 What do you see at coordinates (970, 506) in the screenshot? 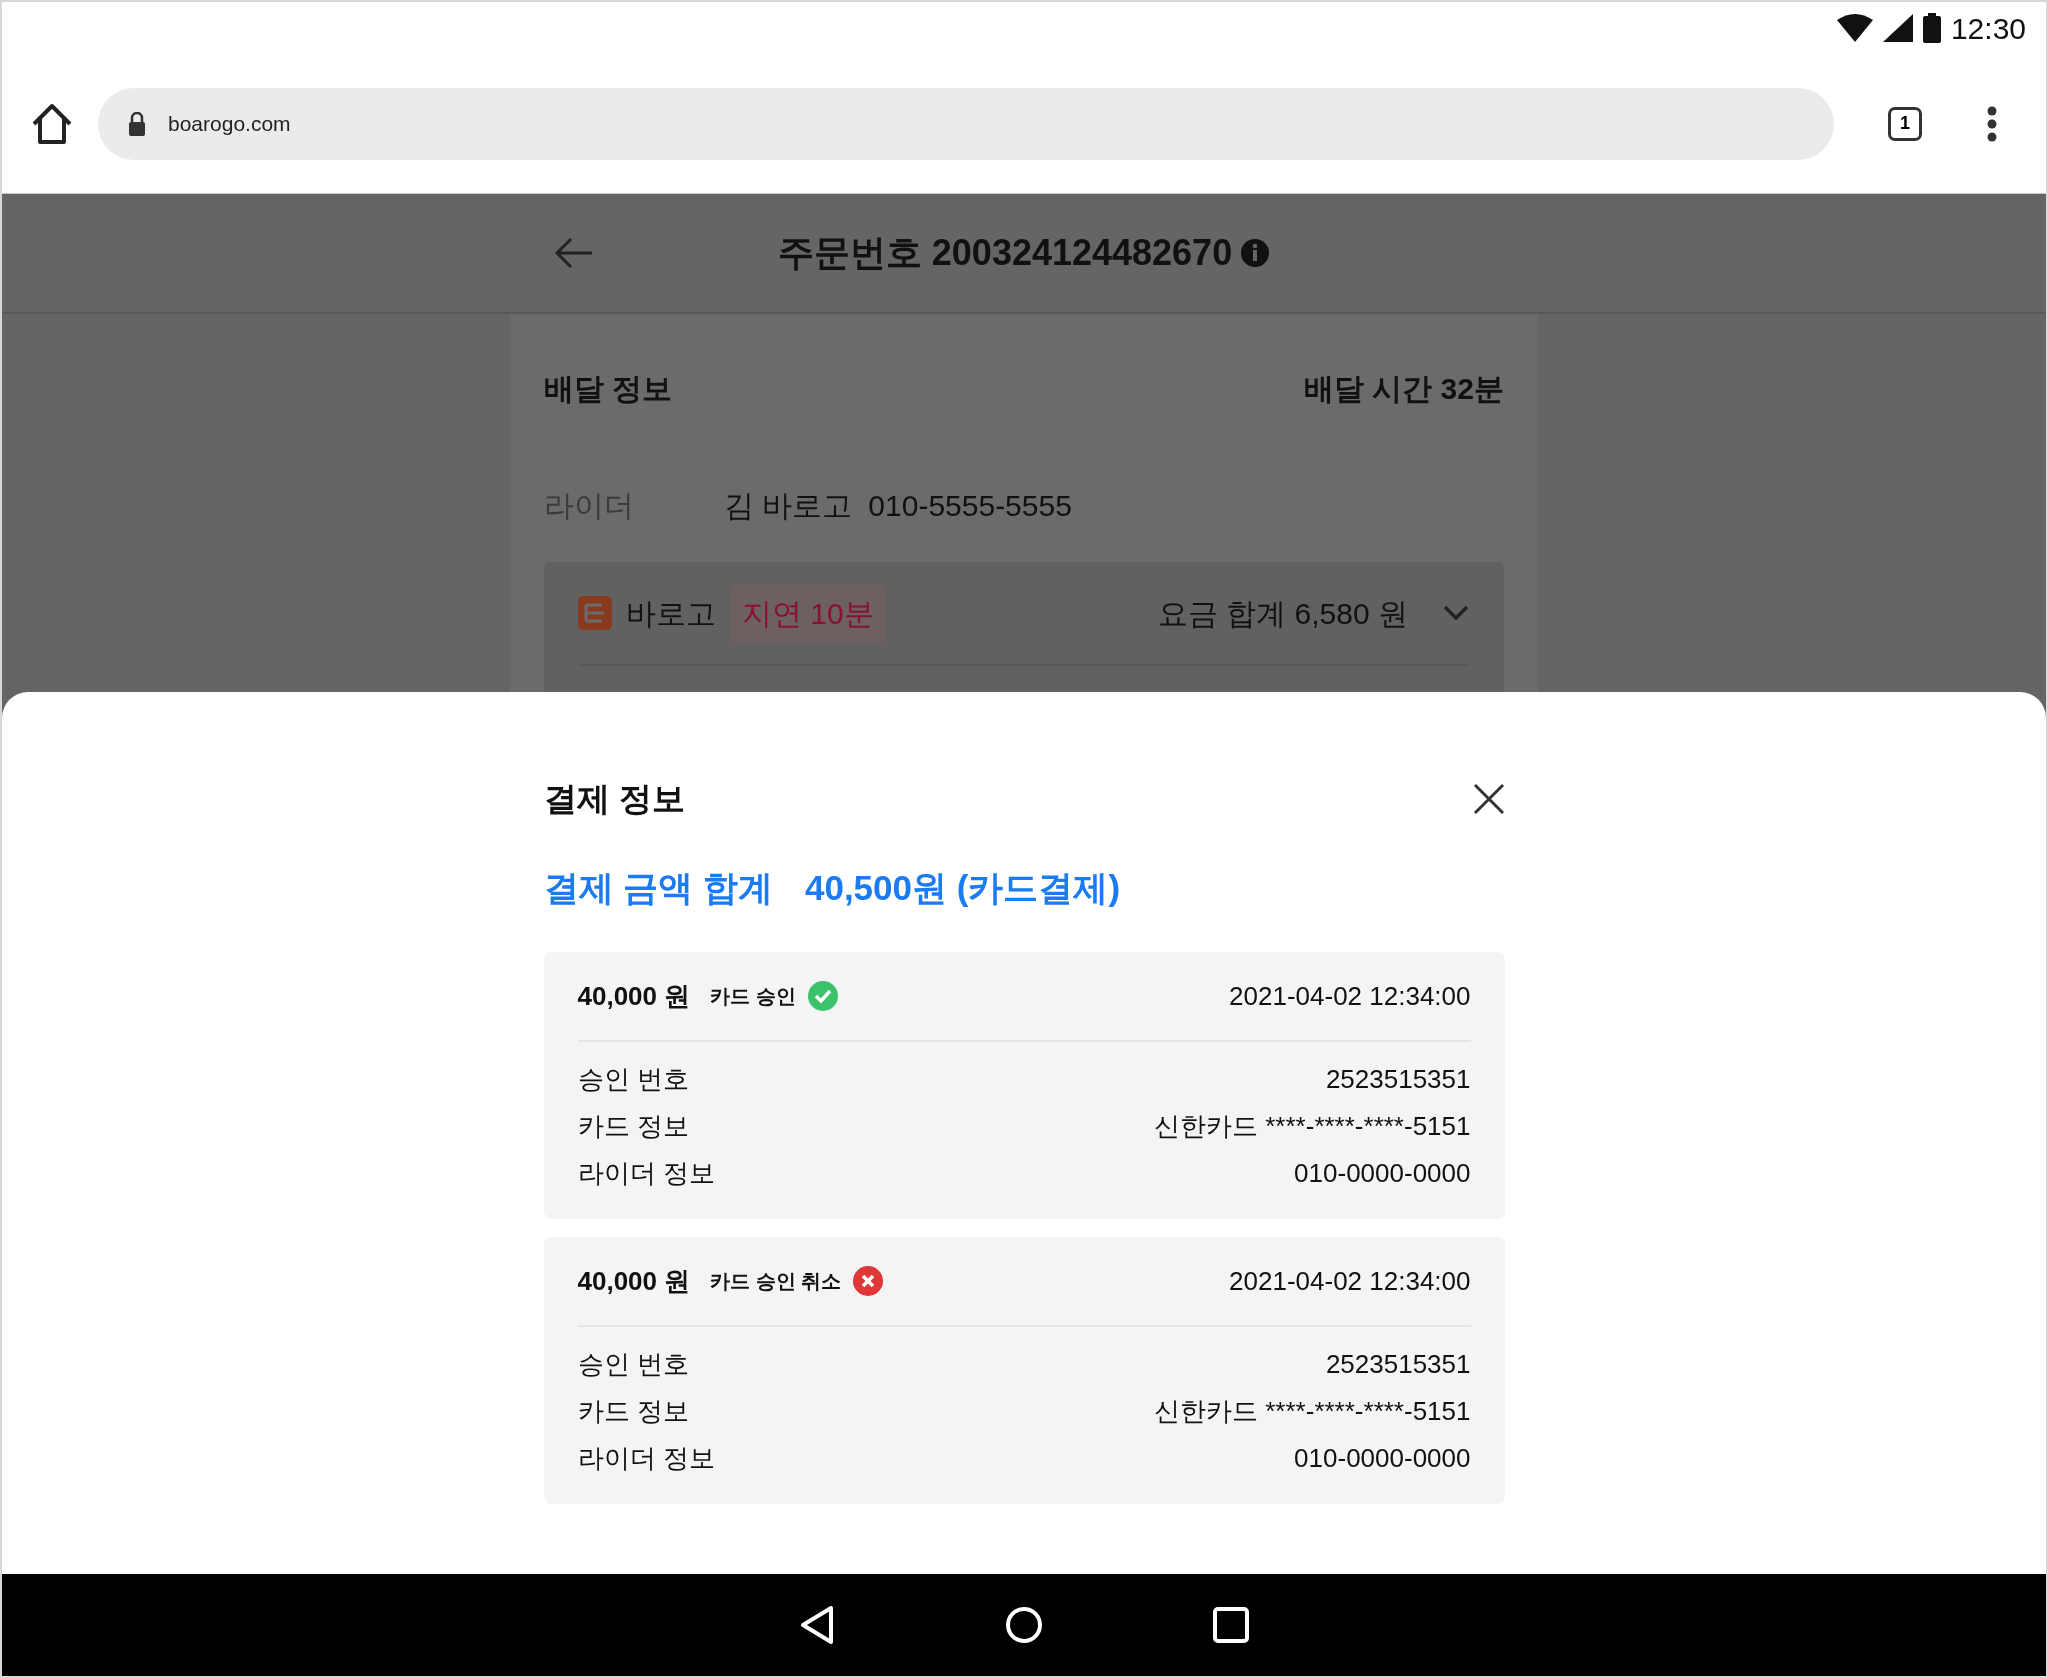
I see `rider-phone: 010-5555-5555` at bounding box center [970, 506].